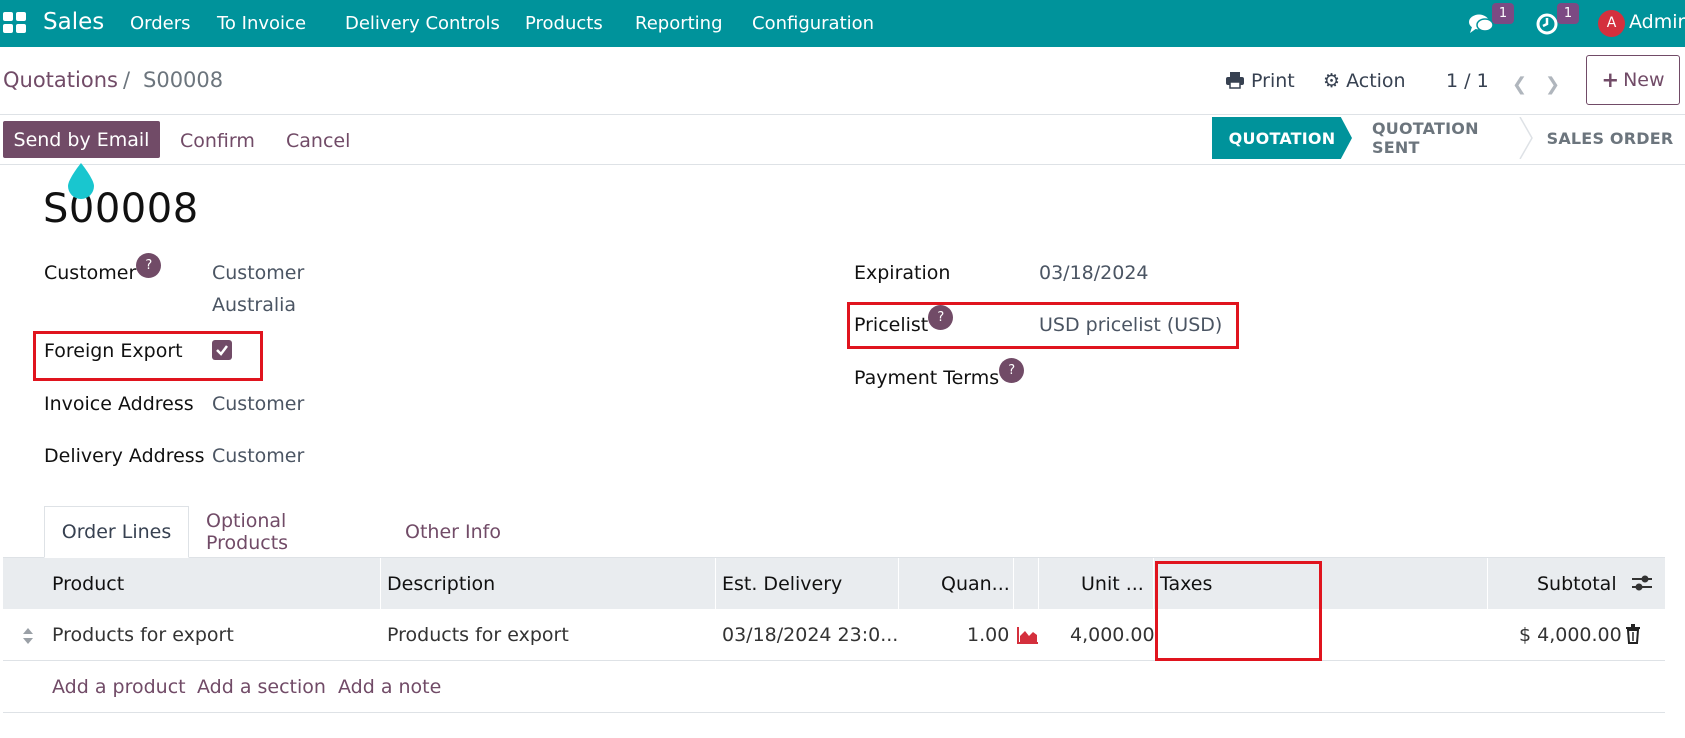  Describe the element at coordinates (1552, 84) in the screenshot. I see `pager-next-icon: ❯` at that location.